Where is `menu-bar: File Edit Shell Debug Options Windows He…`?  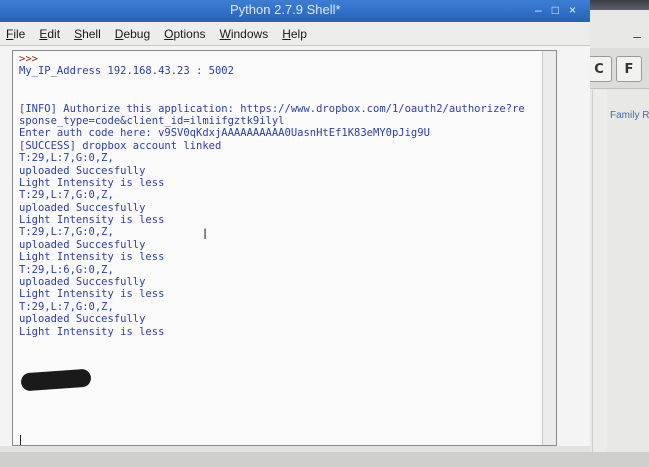
menu-bar: File Edit Shell Debug Options Windows He… is located at coordinates (295, 34).